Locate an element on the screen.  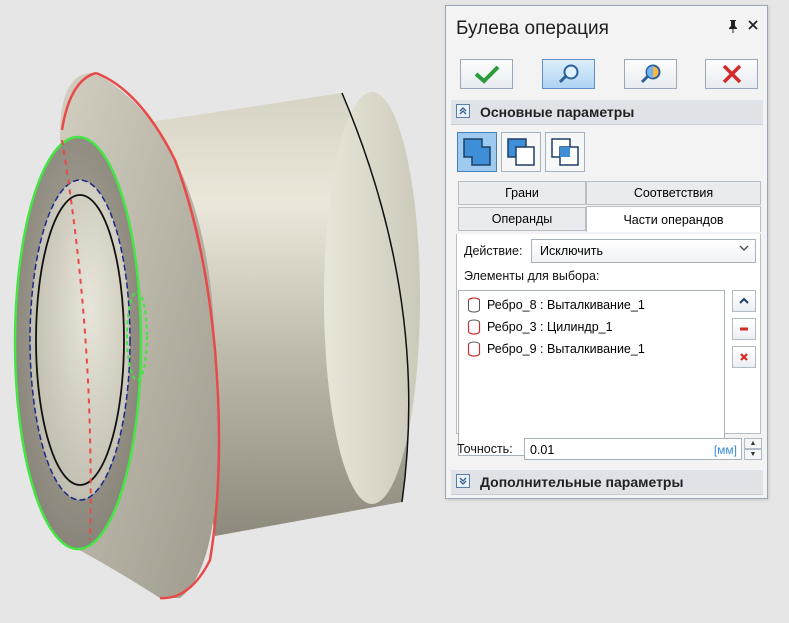
move-up-button is located at coordinates (744, 301).